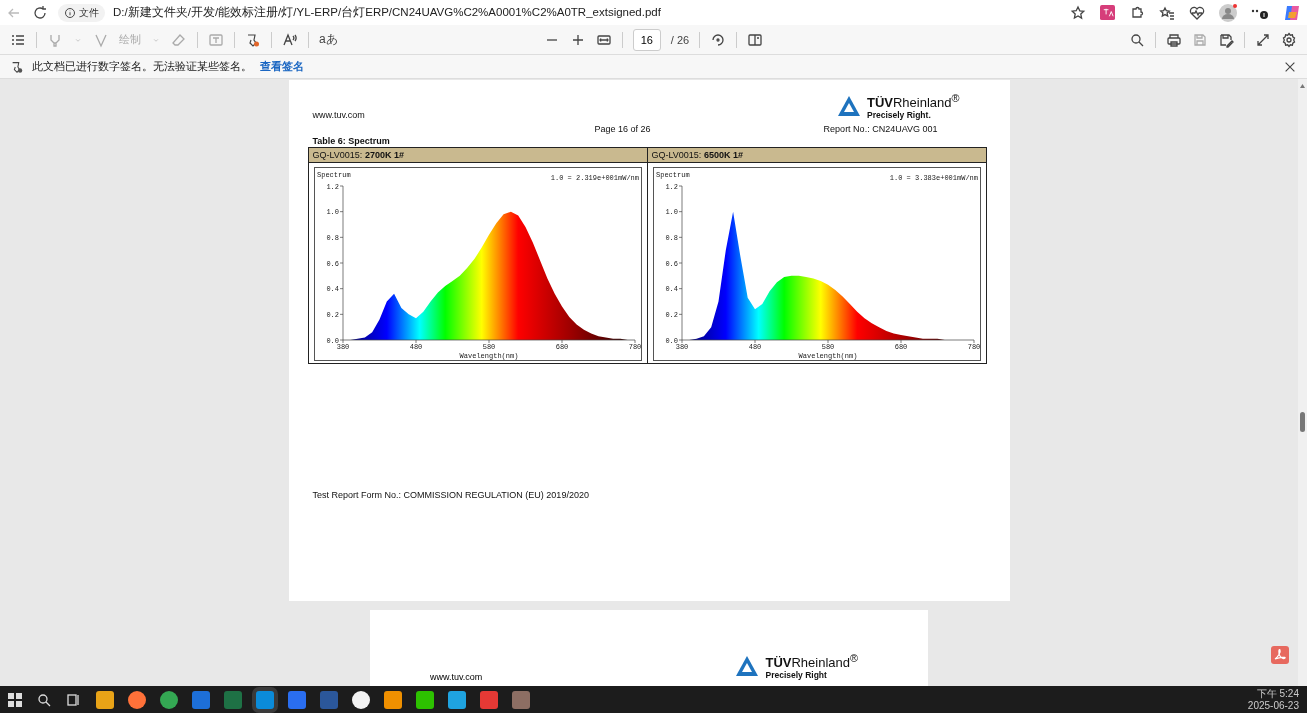 The width and height of the screenshot is (1307, 713). Describe the element at coordinates (290, 39) in the screenshot. I see `read-aloud-icon` at that location.